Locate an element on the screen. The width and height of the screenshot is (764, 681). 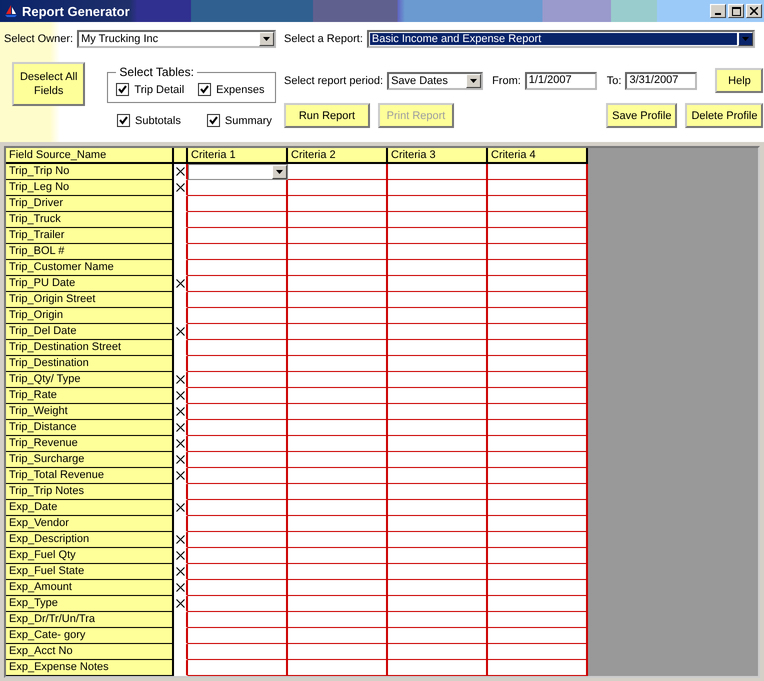
from-date-field: 1/1/2007 is located at coordinates (560, 81).